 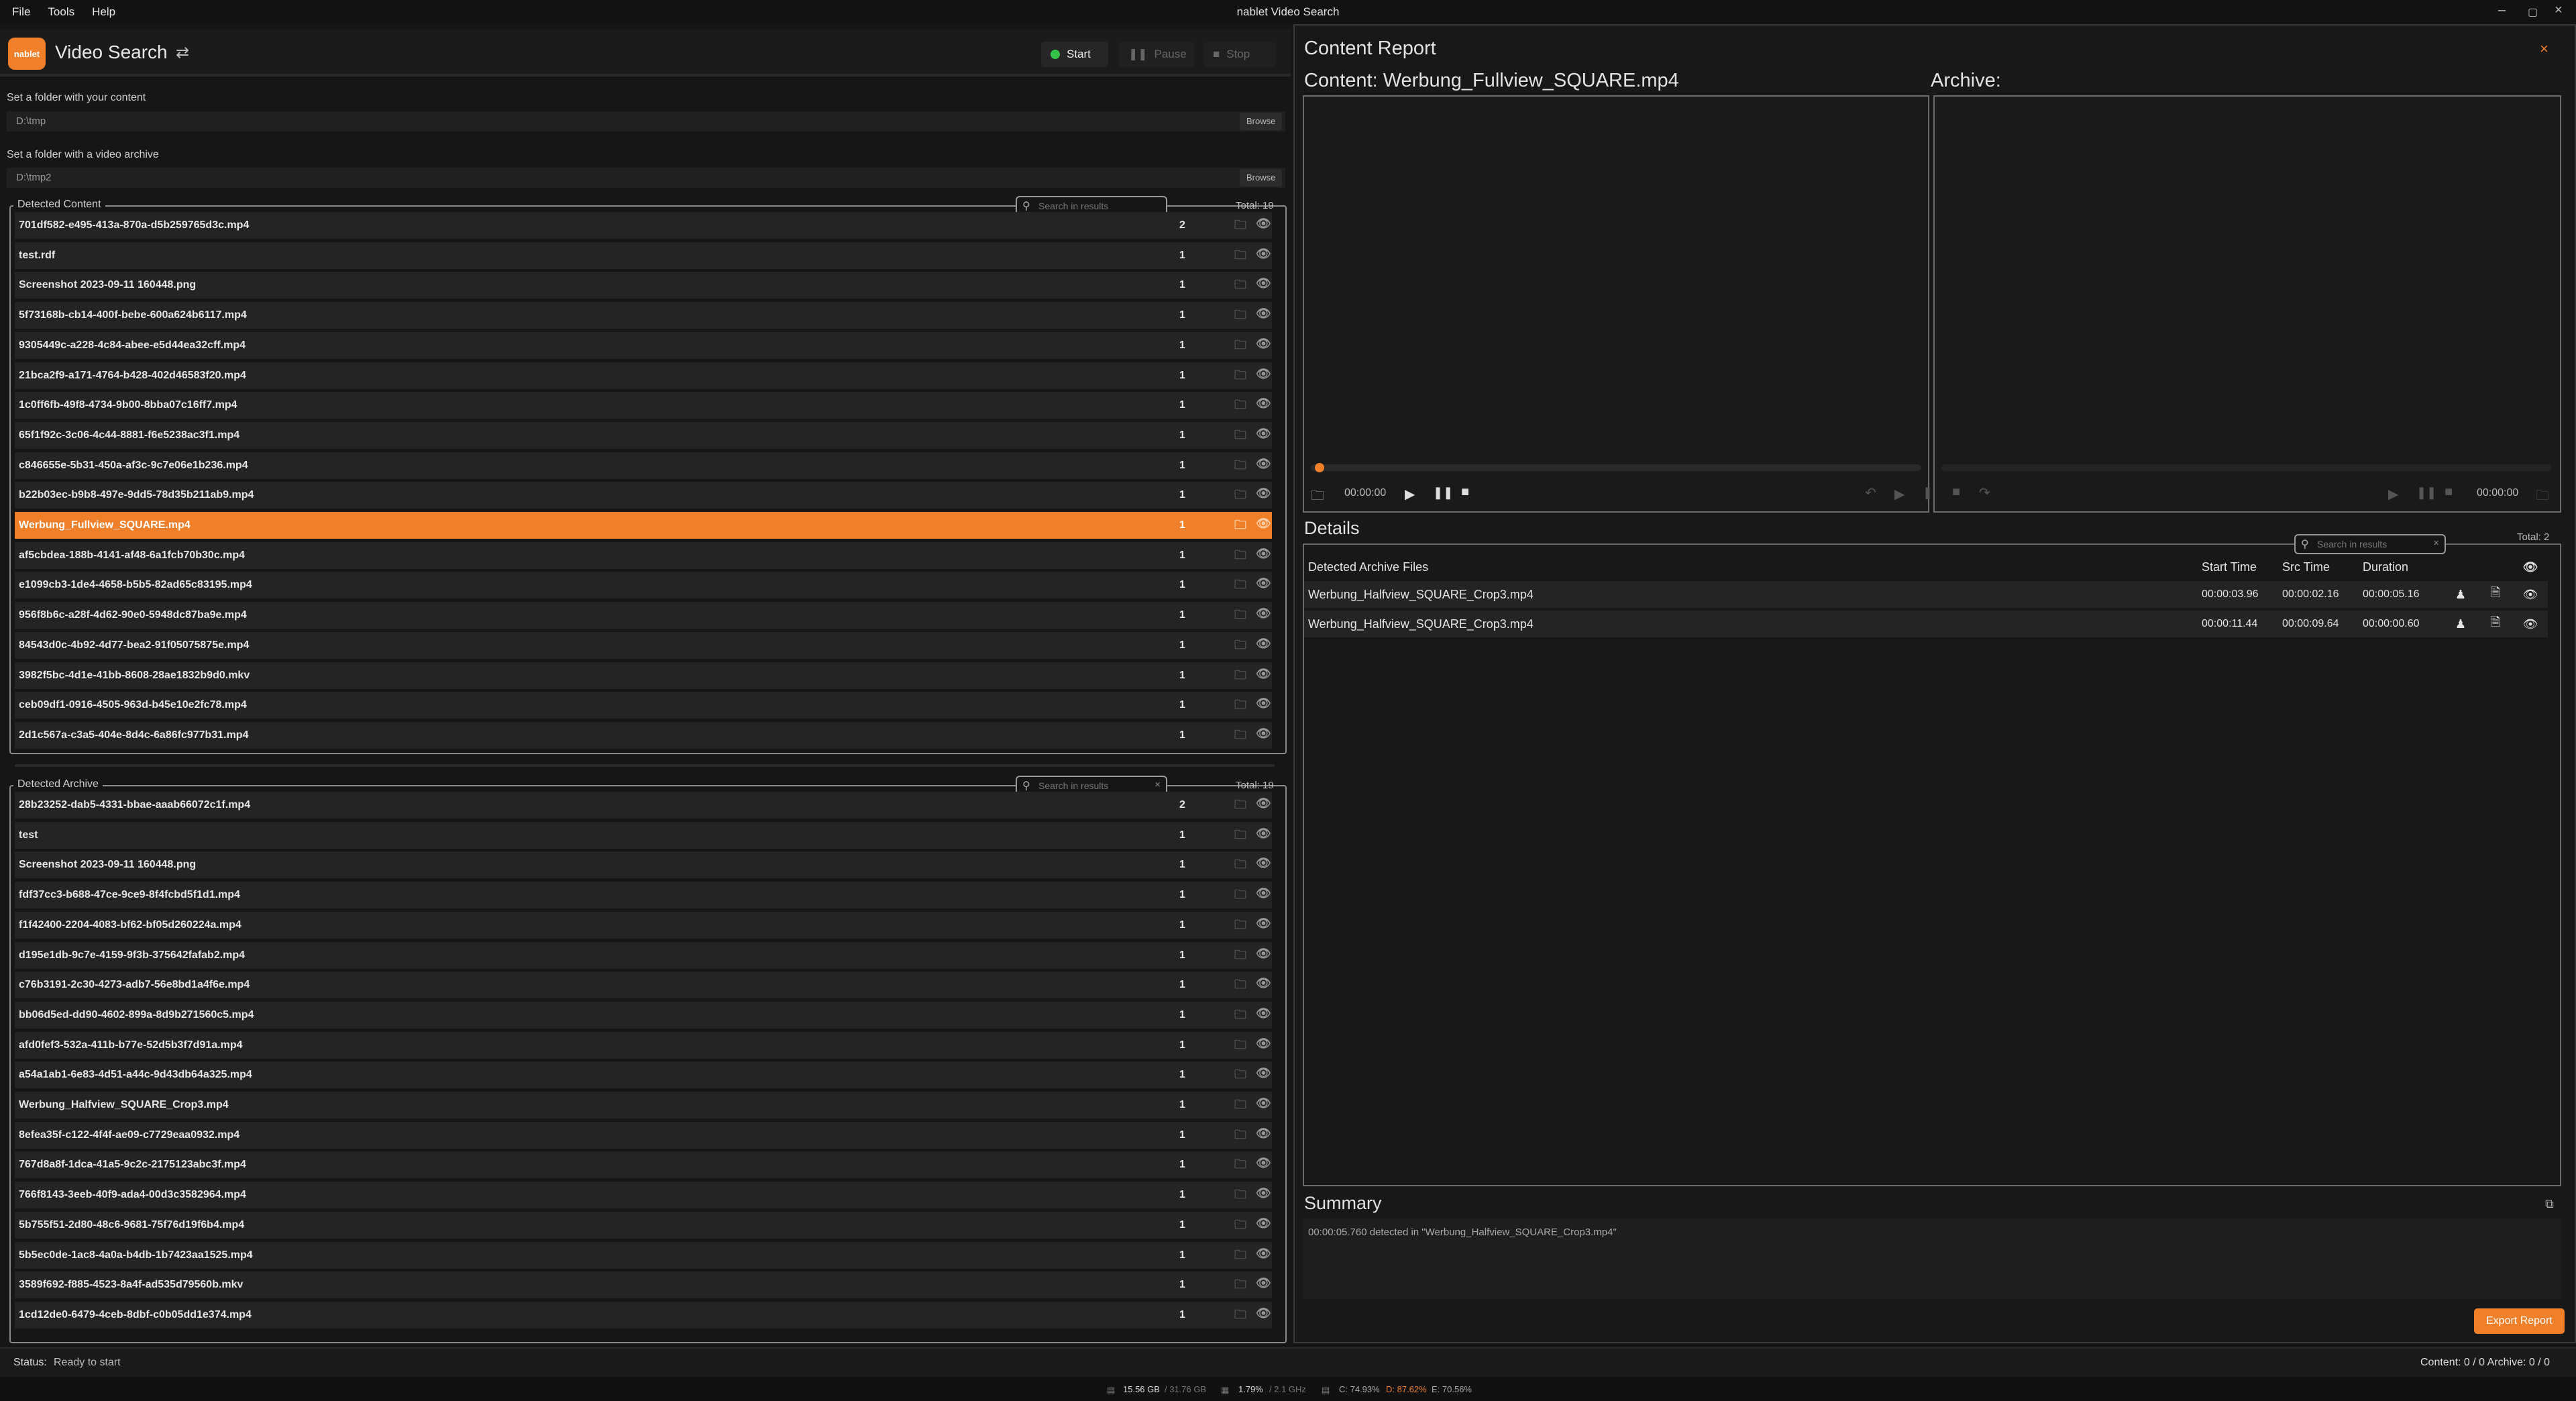 What do you see at coordinates (2544, 49) in the screenshot?
I see `close-report-icon: ×` at bounding box center [2544, 49].